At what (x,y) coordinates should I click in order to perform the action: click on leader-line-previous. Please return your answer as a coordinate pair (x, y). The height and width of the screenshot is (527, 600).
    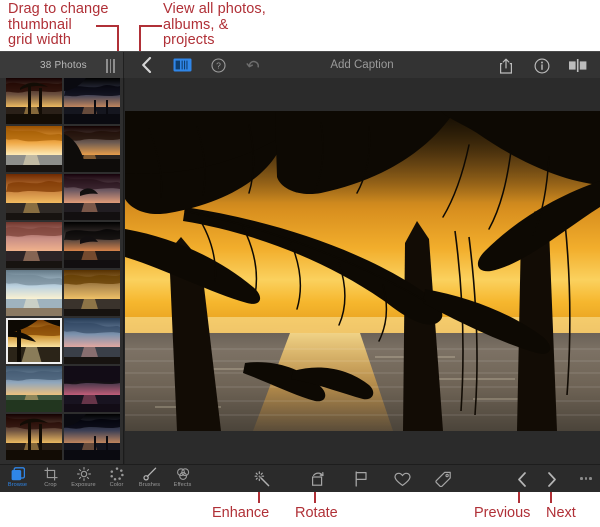
    Looking at the image, I should click on (519, 497).